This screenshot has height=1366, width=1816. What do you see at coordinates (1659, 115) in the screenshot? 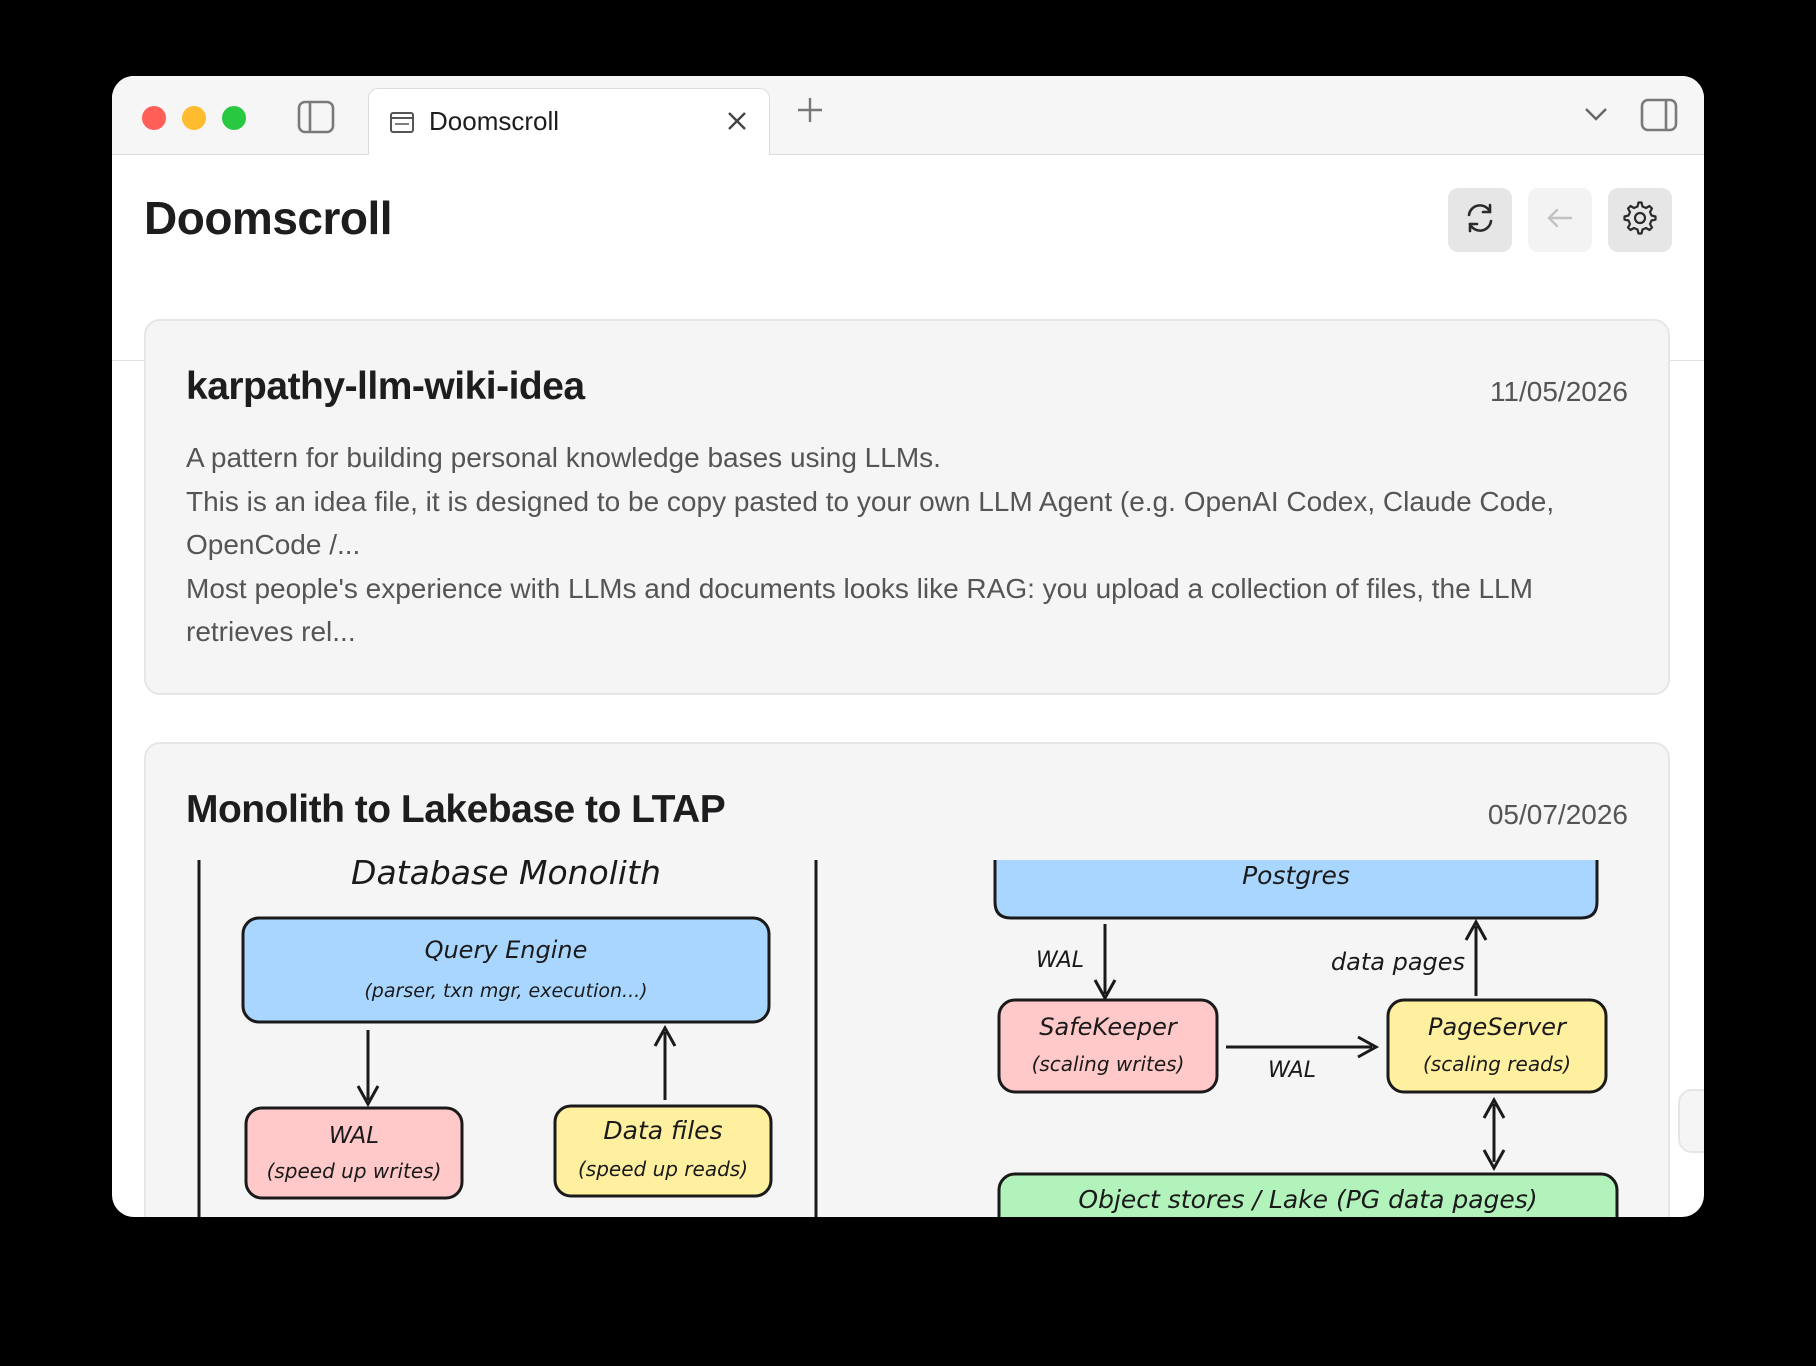
I see `right-sidebar-icon` at bounding box center [1659, 115].